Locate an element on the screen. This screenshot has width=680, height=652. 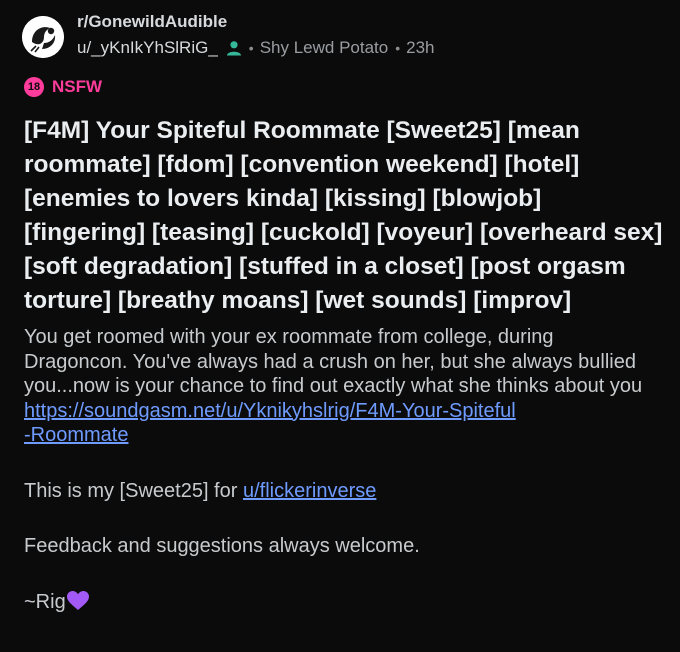
nsfw-tag: 18 NSFW is located at coordinates (63, 87).